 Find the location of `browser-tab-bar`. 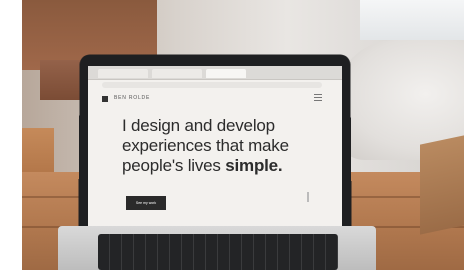

browser-tab-bar is located at coordinates (215, 73).